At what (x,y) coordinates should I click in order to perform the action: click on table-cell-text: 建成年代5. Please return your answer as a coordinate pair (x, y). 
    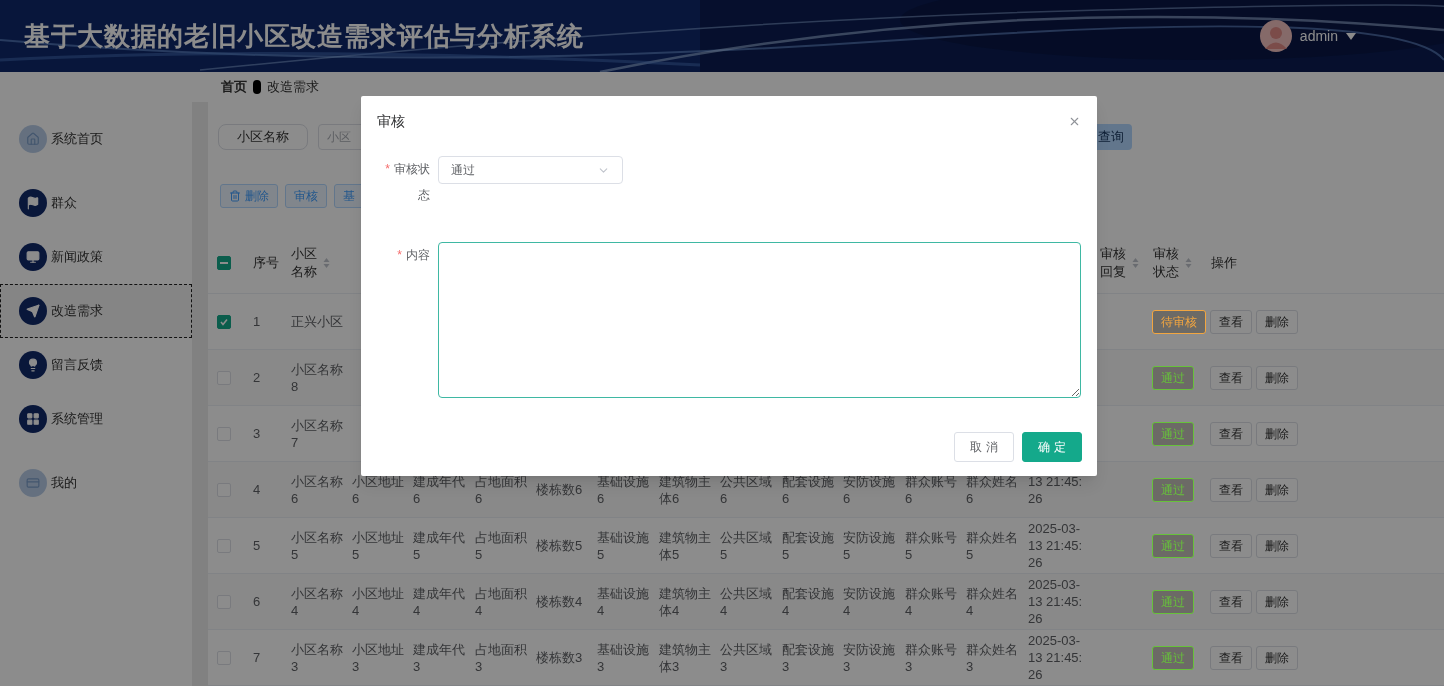
    Looking at the image, I should click on (439, 545).